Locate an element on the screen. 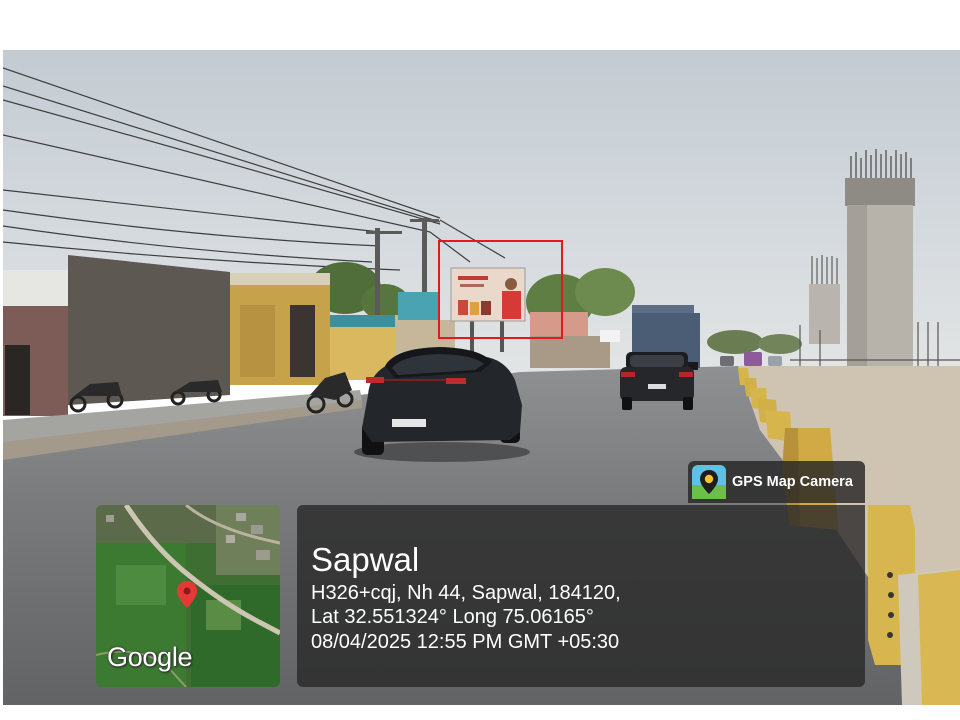 This screenshot has width=960, height=720. address-line: H326+cqj, Nh 44, Sapwal, 184120, is located at coordinates (466, 593).